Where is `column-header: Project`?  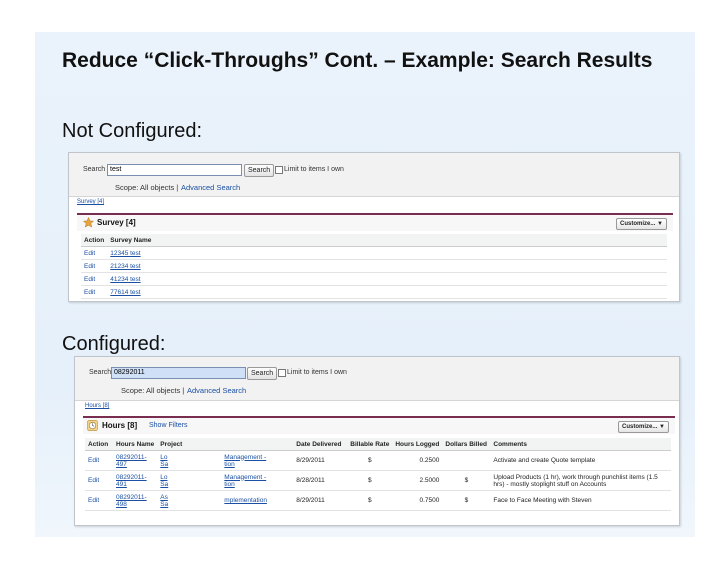 column-header: Project is located at coordinates (189, 444).